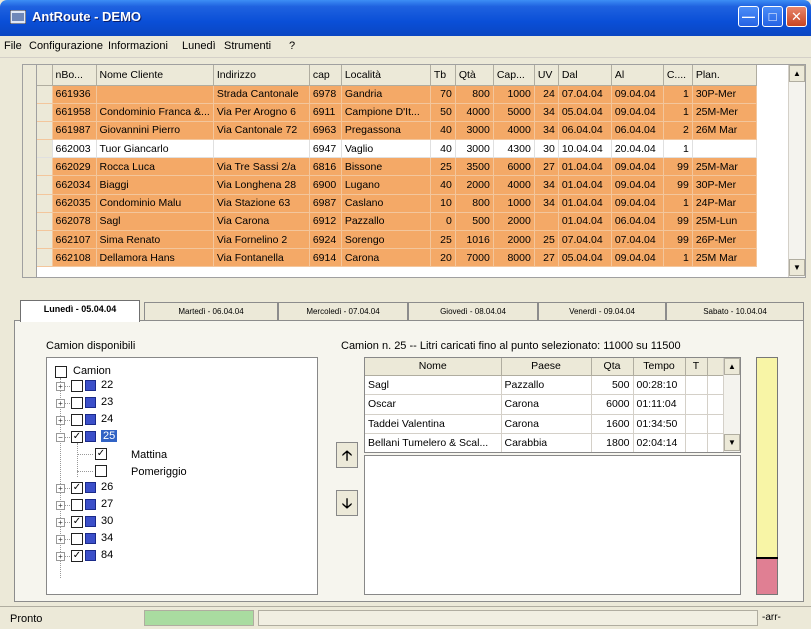  Describe the element at coordinates (474, 112) in the screenshot. I see `cell-qta: 4000` at that location.